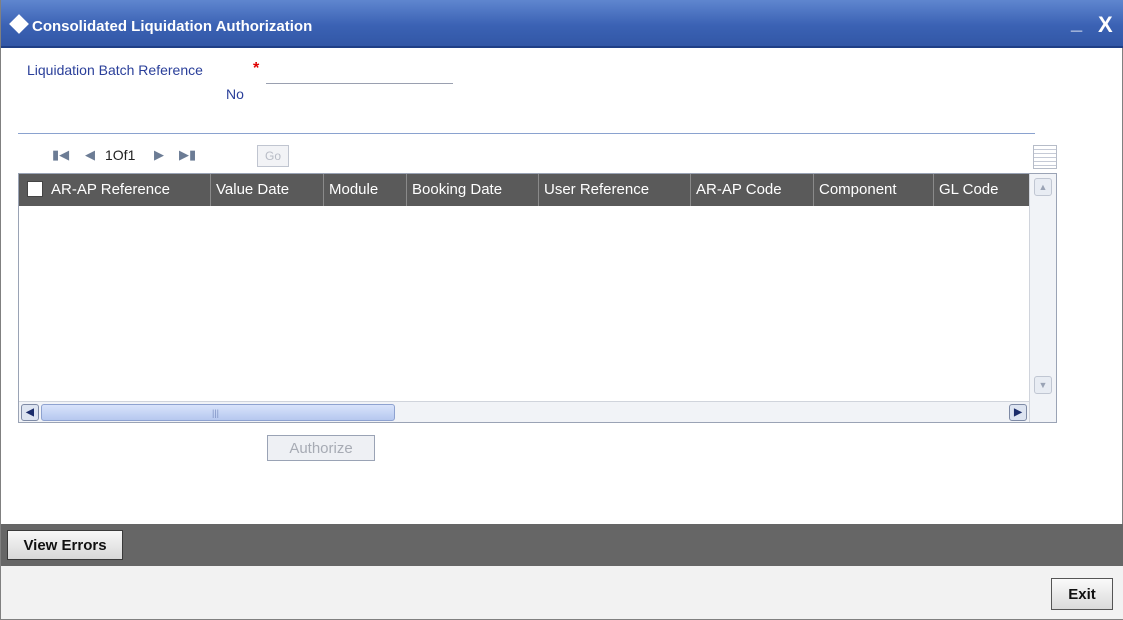 Image resolution: width=1123 pixels, height=620 pixels. What do you see at coordinates (752, 190) in the screenshot?
I see `column-header-arap-code: AR-AP Code` at bounding box center [752, 190].